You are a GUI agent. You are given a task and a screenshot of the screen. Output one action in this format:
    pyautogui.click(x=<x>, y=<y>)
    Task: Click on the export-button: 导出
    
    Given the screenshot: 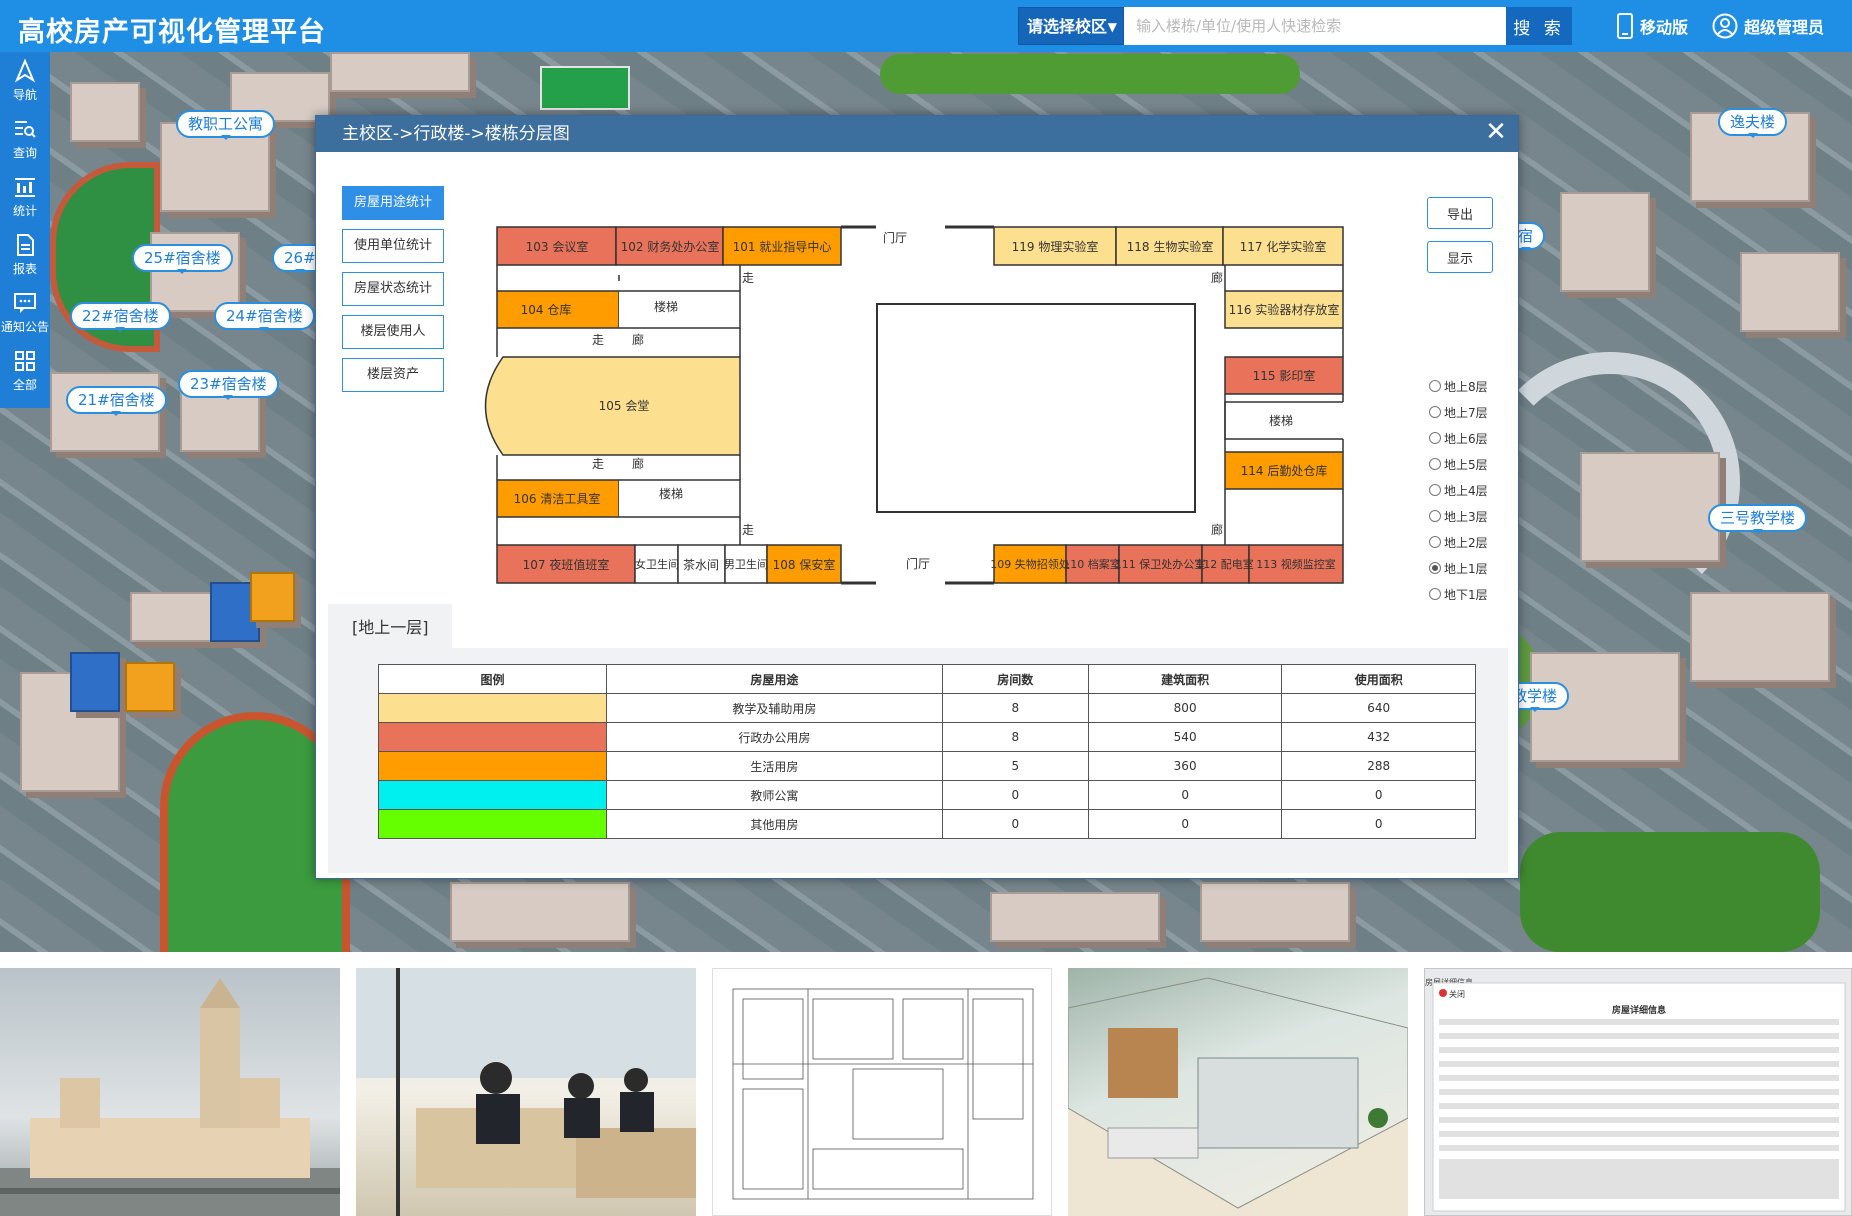 What is the action you would take?
    pyautogui.click(x=1460, y=213)
    